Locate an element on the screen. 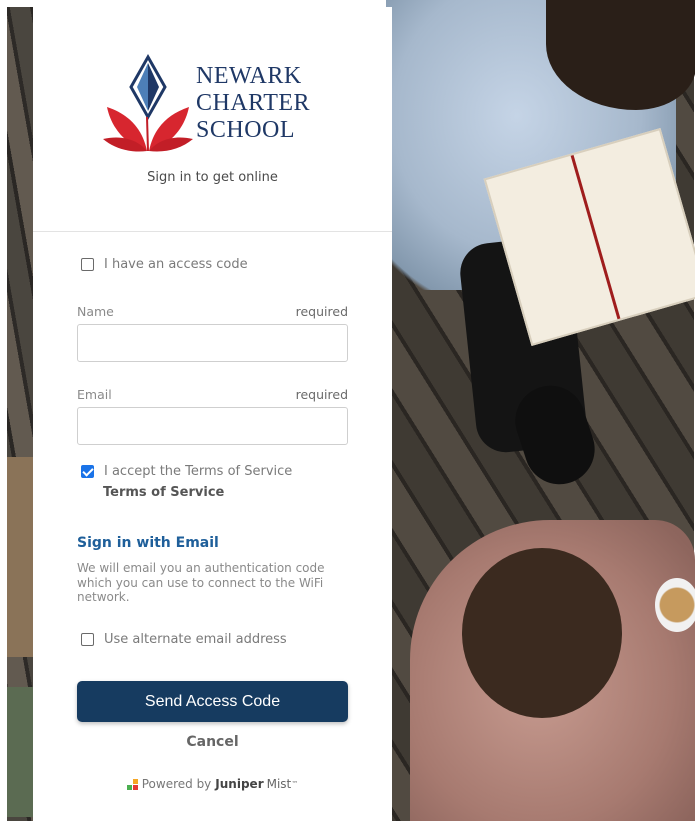 This screenshot has height=821, width=695. school-logo: NEWARK CHARTER SCHOOL is located at coordinates (211, 105).